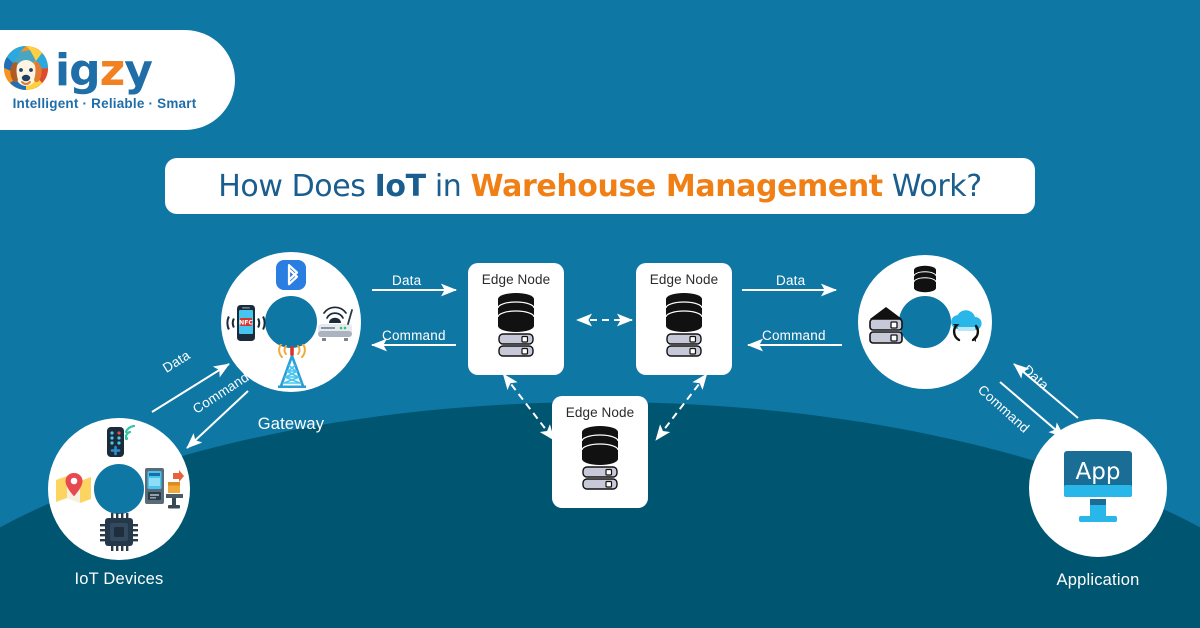 The height and width of the screenshot is (628, 1200). What do you see at coordinates (336, 323) in the screenshot?
I see `wifi-router-icon` at bounding box center [336, 323].